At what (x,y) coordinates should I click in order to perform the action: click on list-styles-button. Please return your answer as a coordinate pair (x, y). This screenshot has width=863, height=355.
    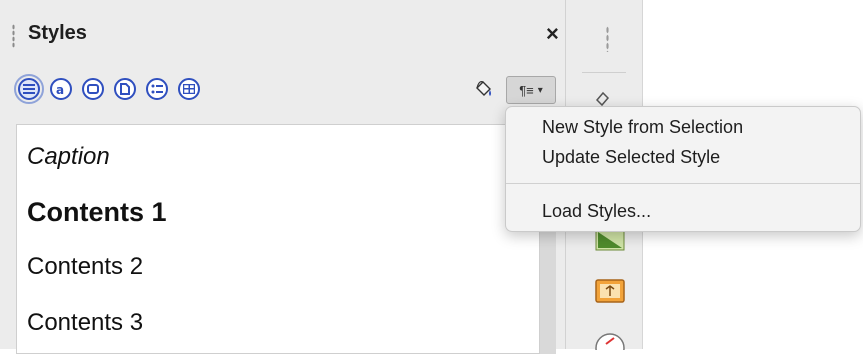
    Looking at the image, I should click on (157, 89).